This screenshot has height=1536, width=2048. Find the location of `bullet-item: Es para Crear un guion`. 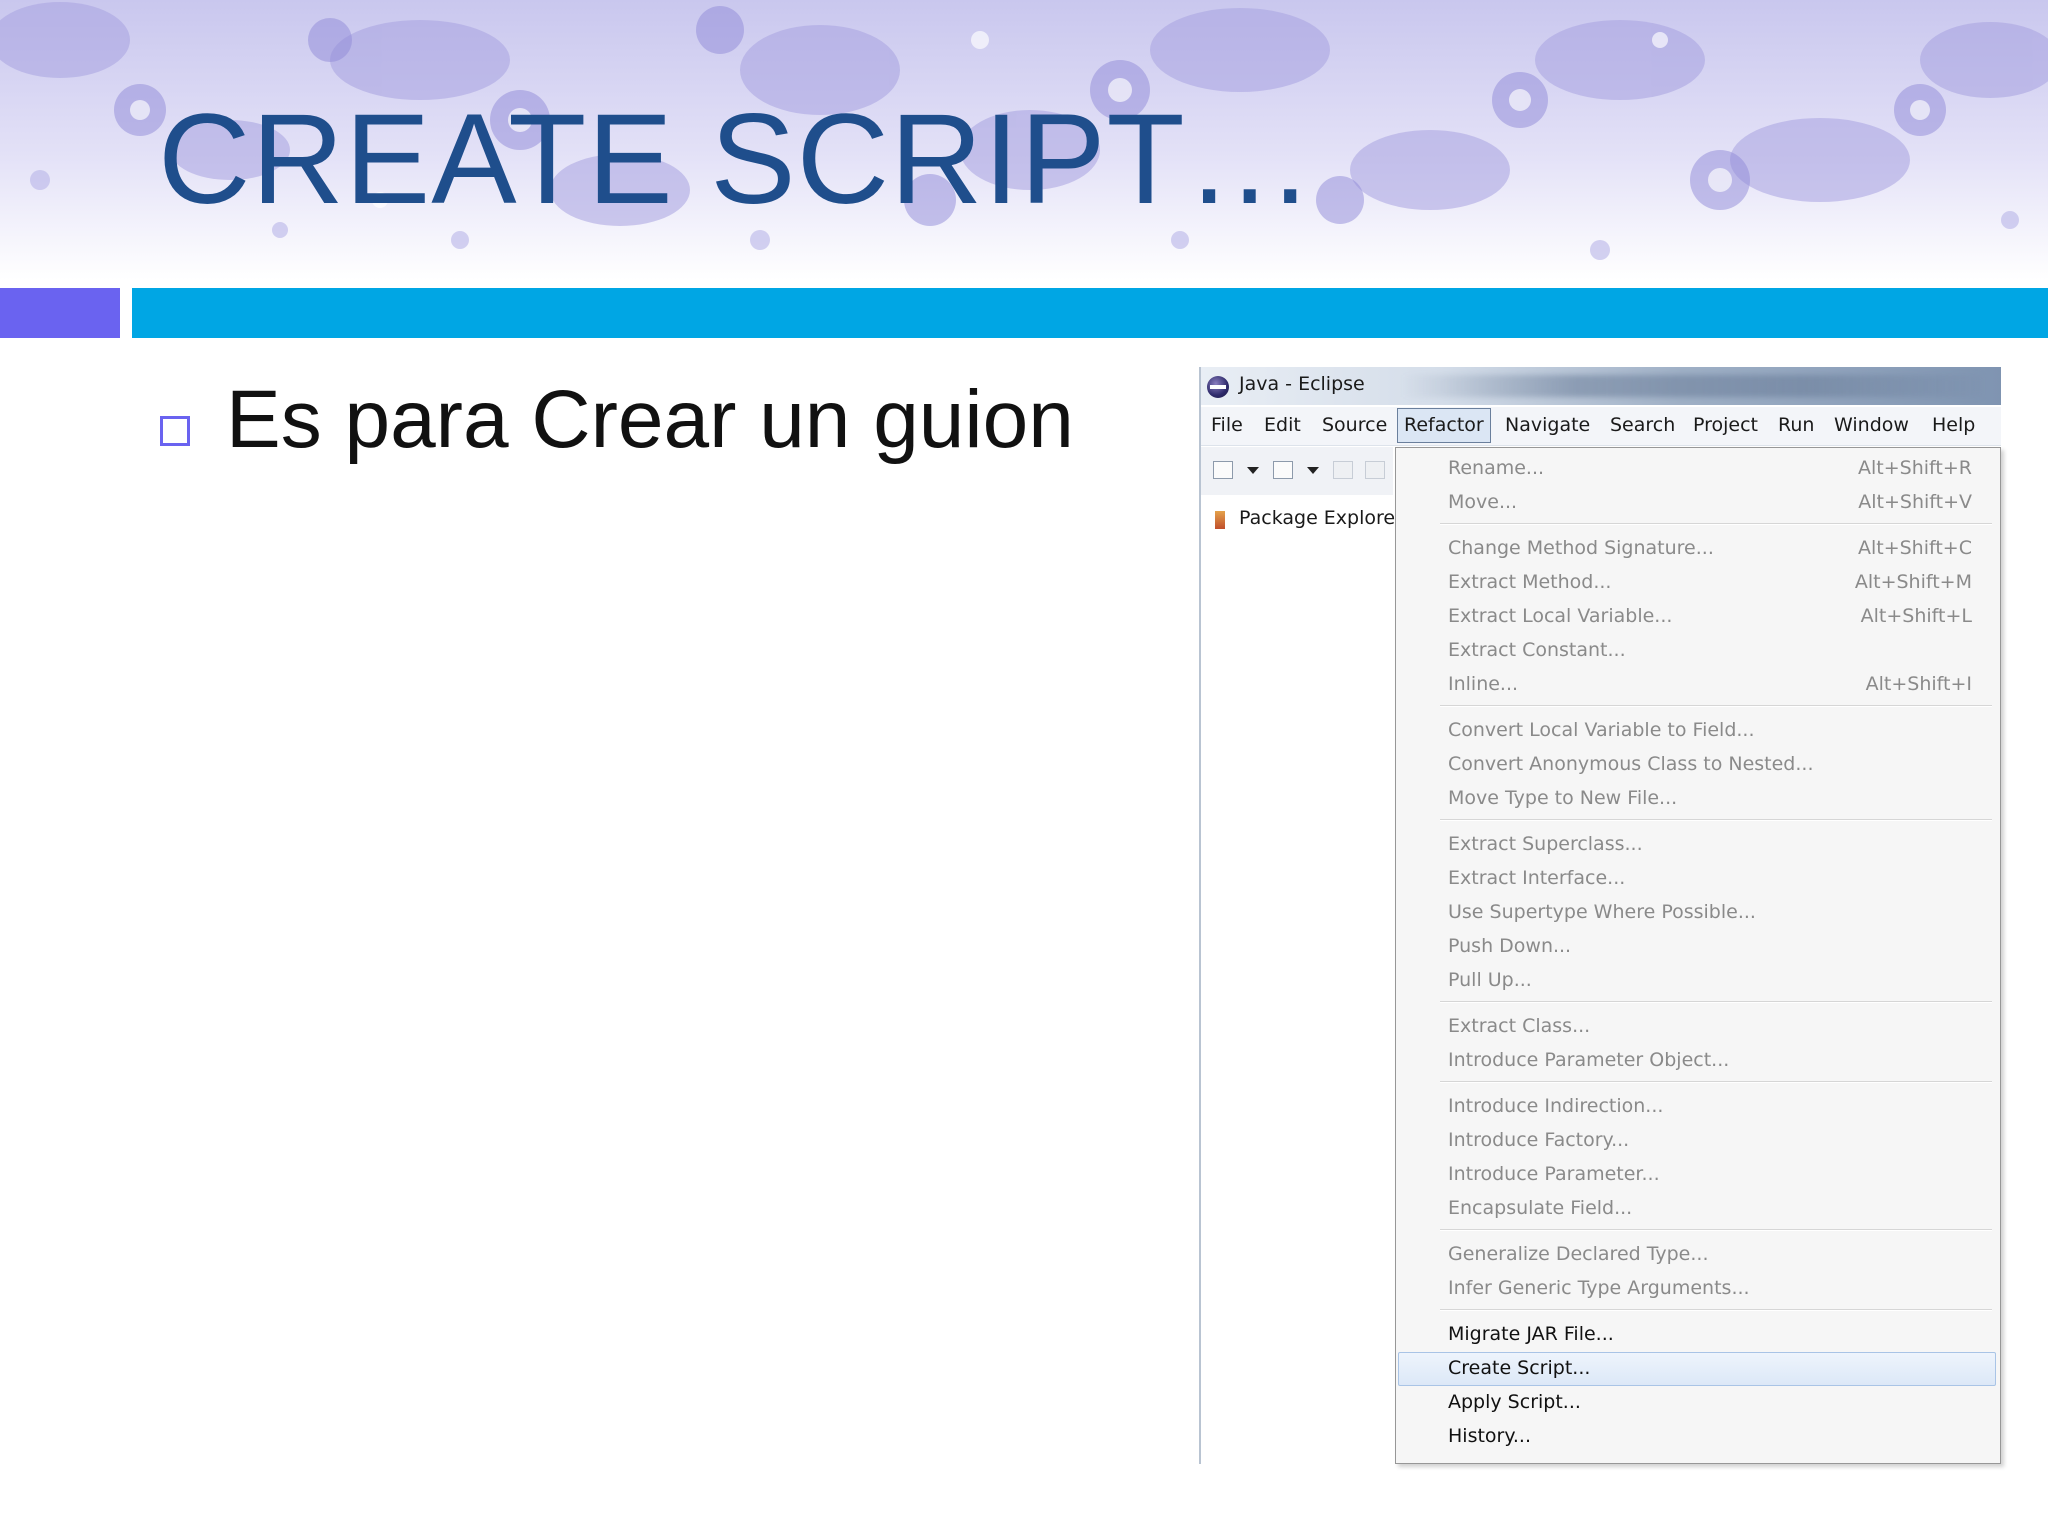

bullet-item: Es para Crear un guion is located at coordinates (617, 420).